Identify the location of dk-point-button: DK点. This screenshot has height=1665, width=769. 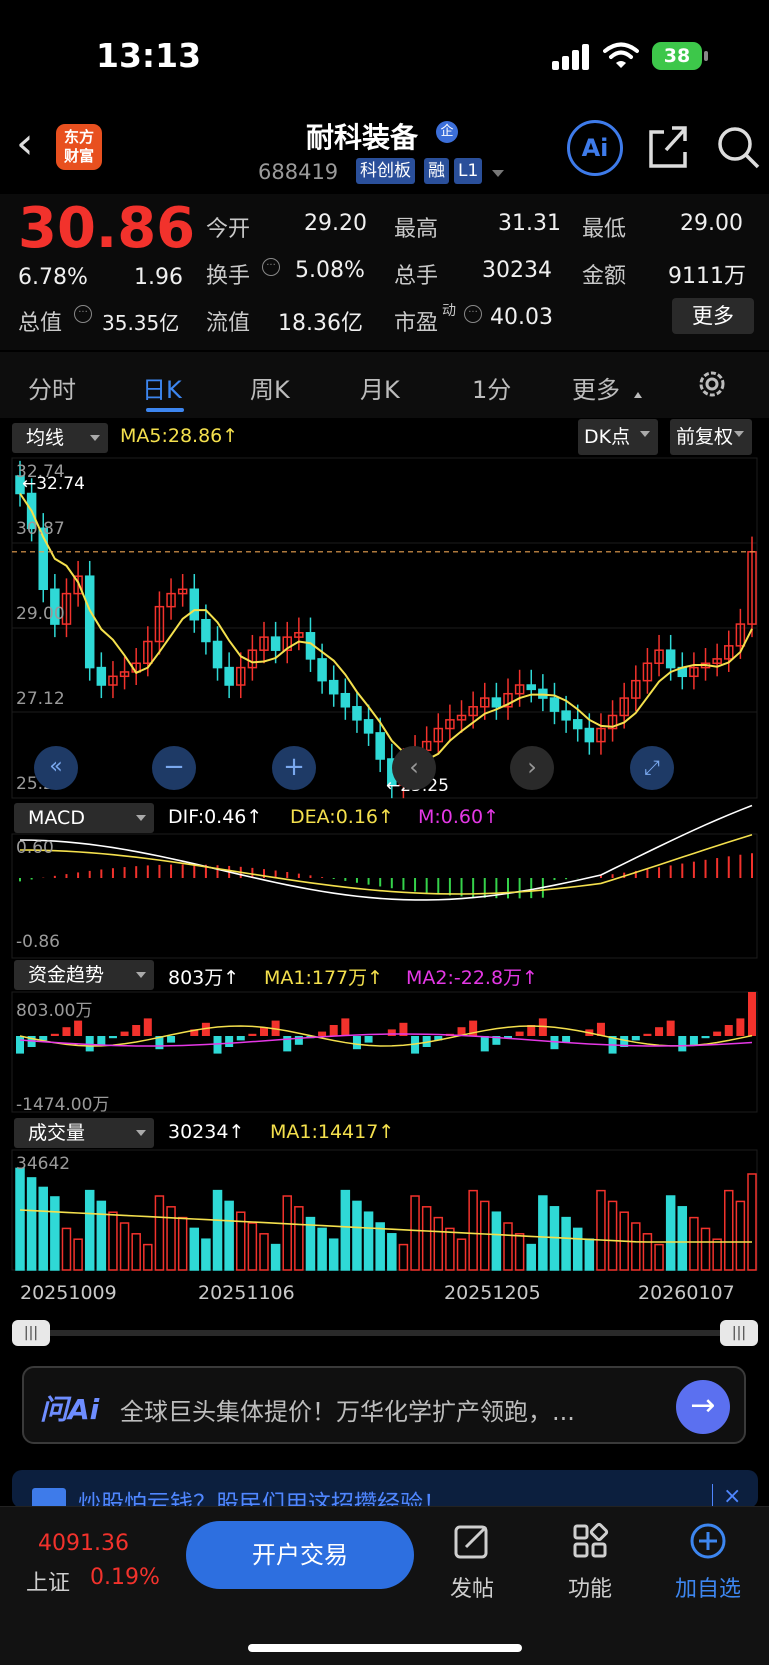
(618, 437).